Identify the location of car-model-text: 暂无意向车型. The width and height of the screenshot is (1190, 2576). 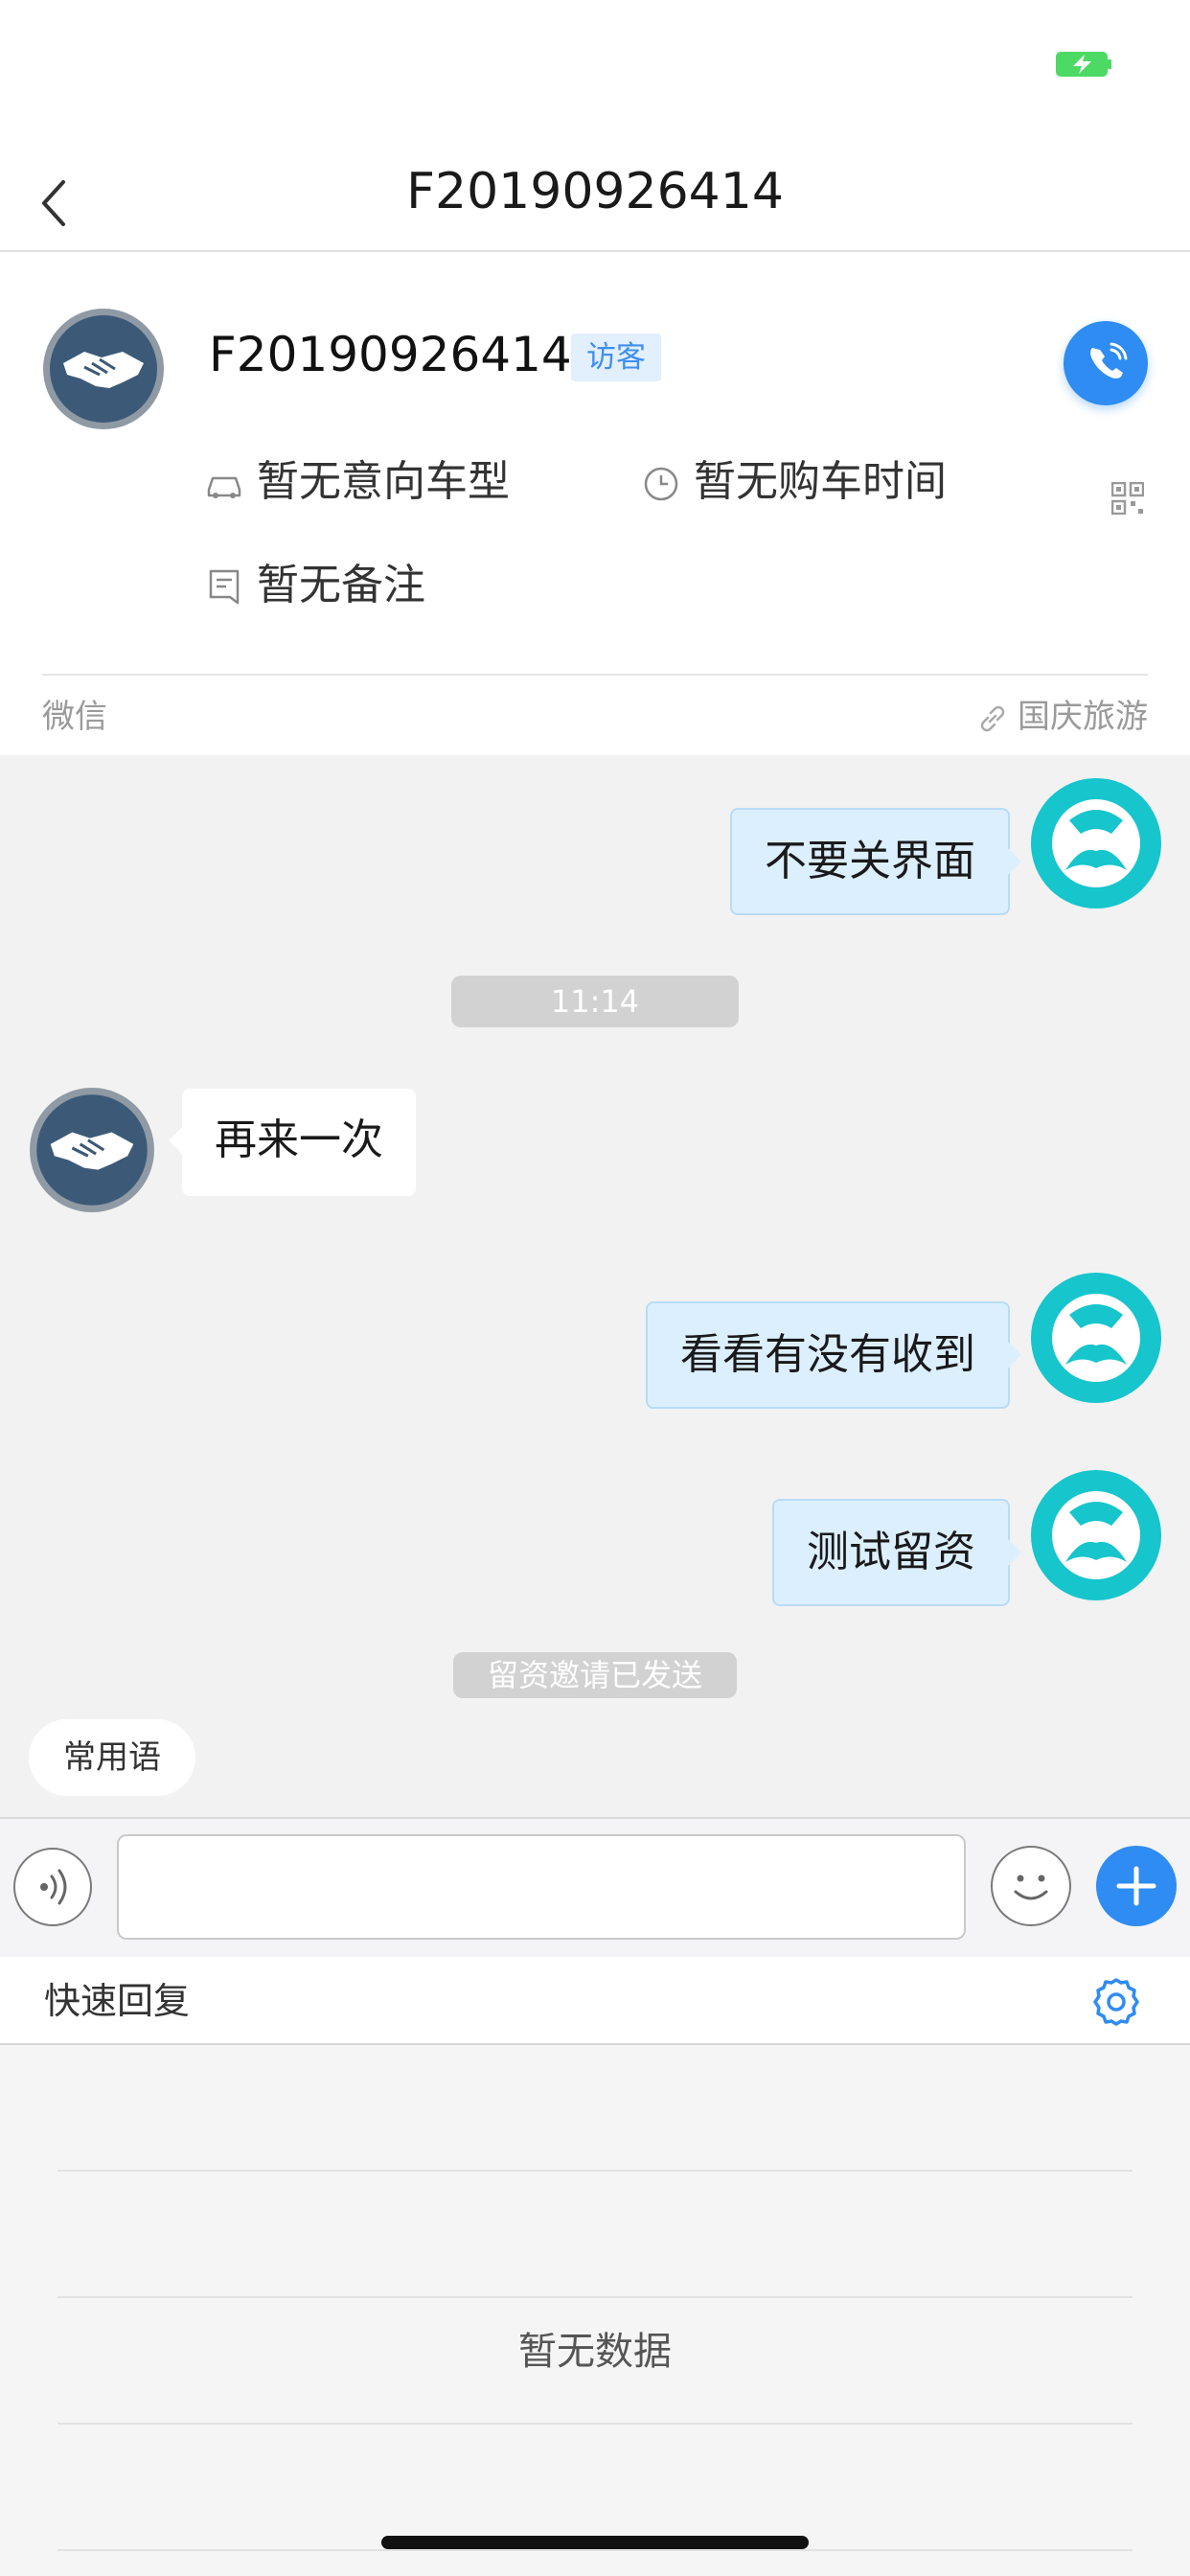
(383, 481).